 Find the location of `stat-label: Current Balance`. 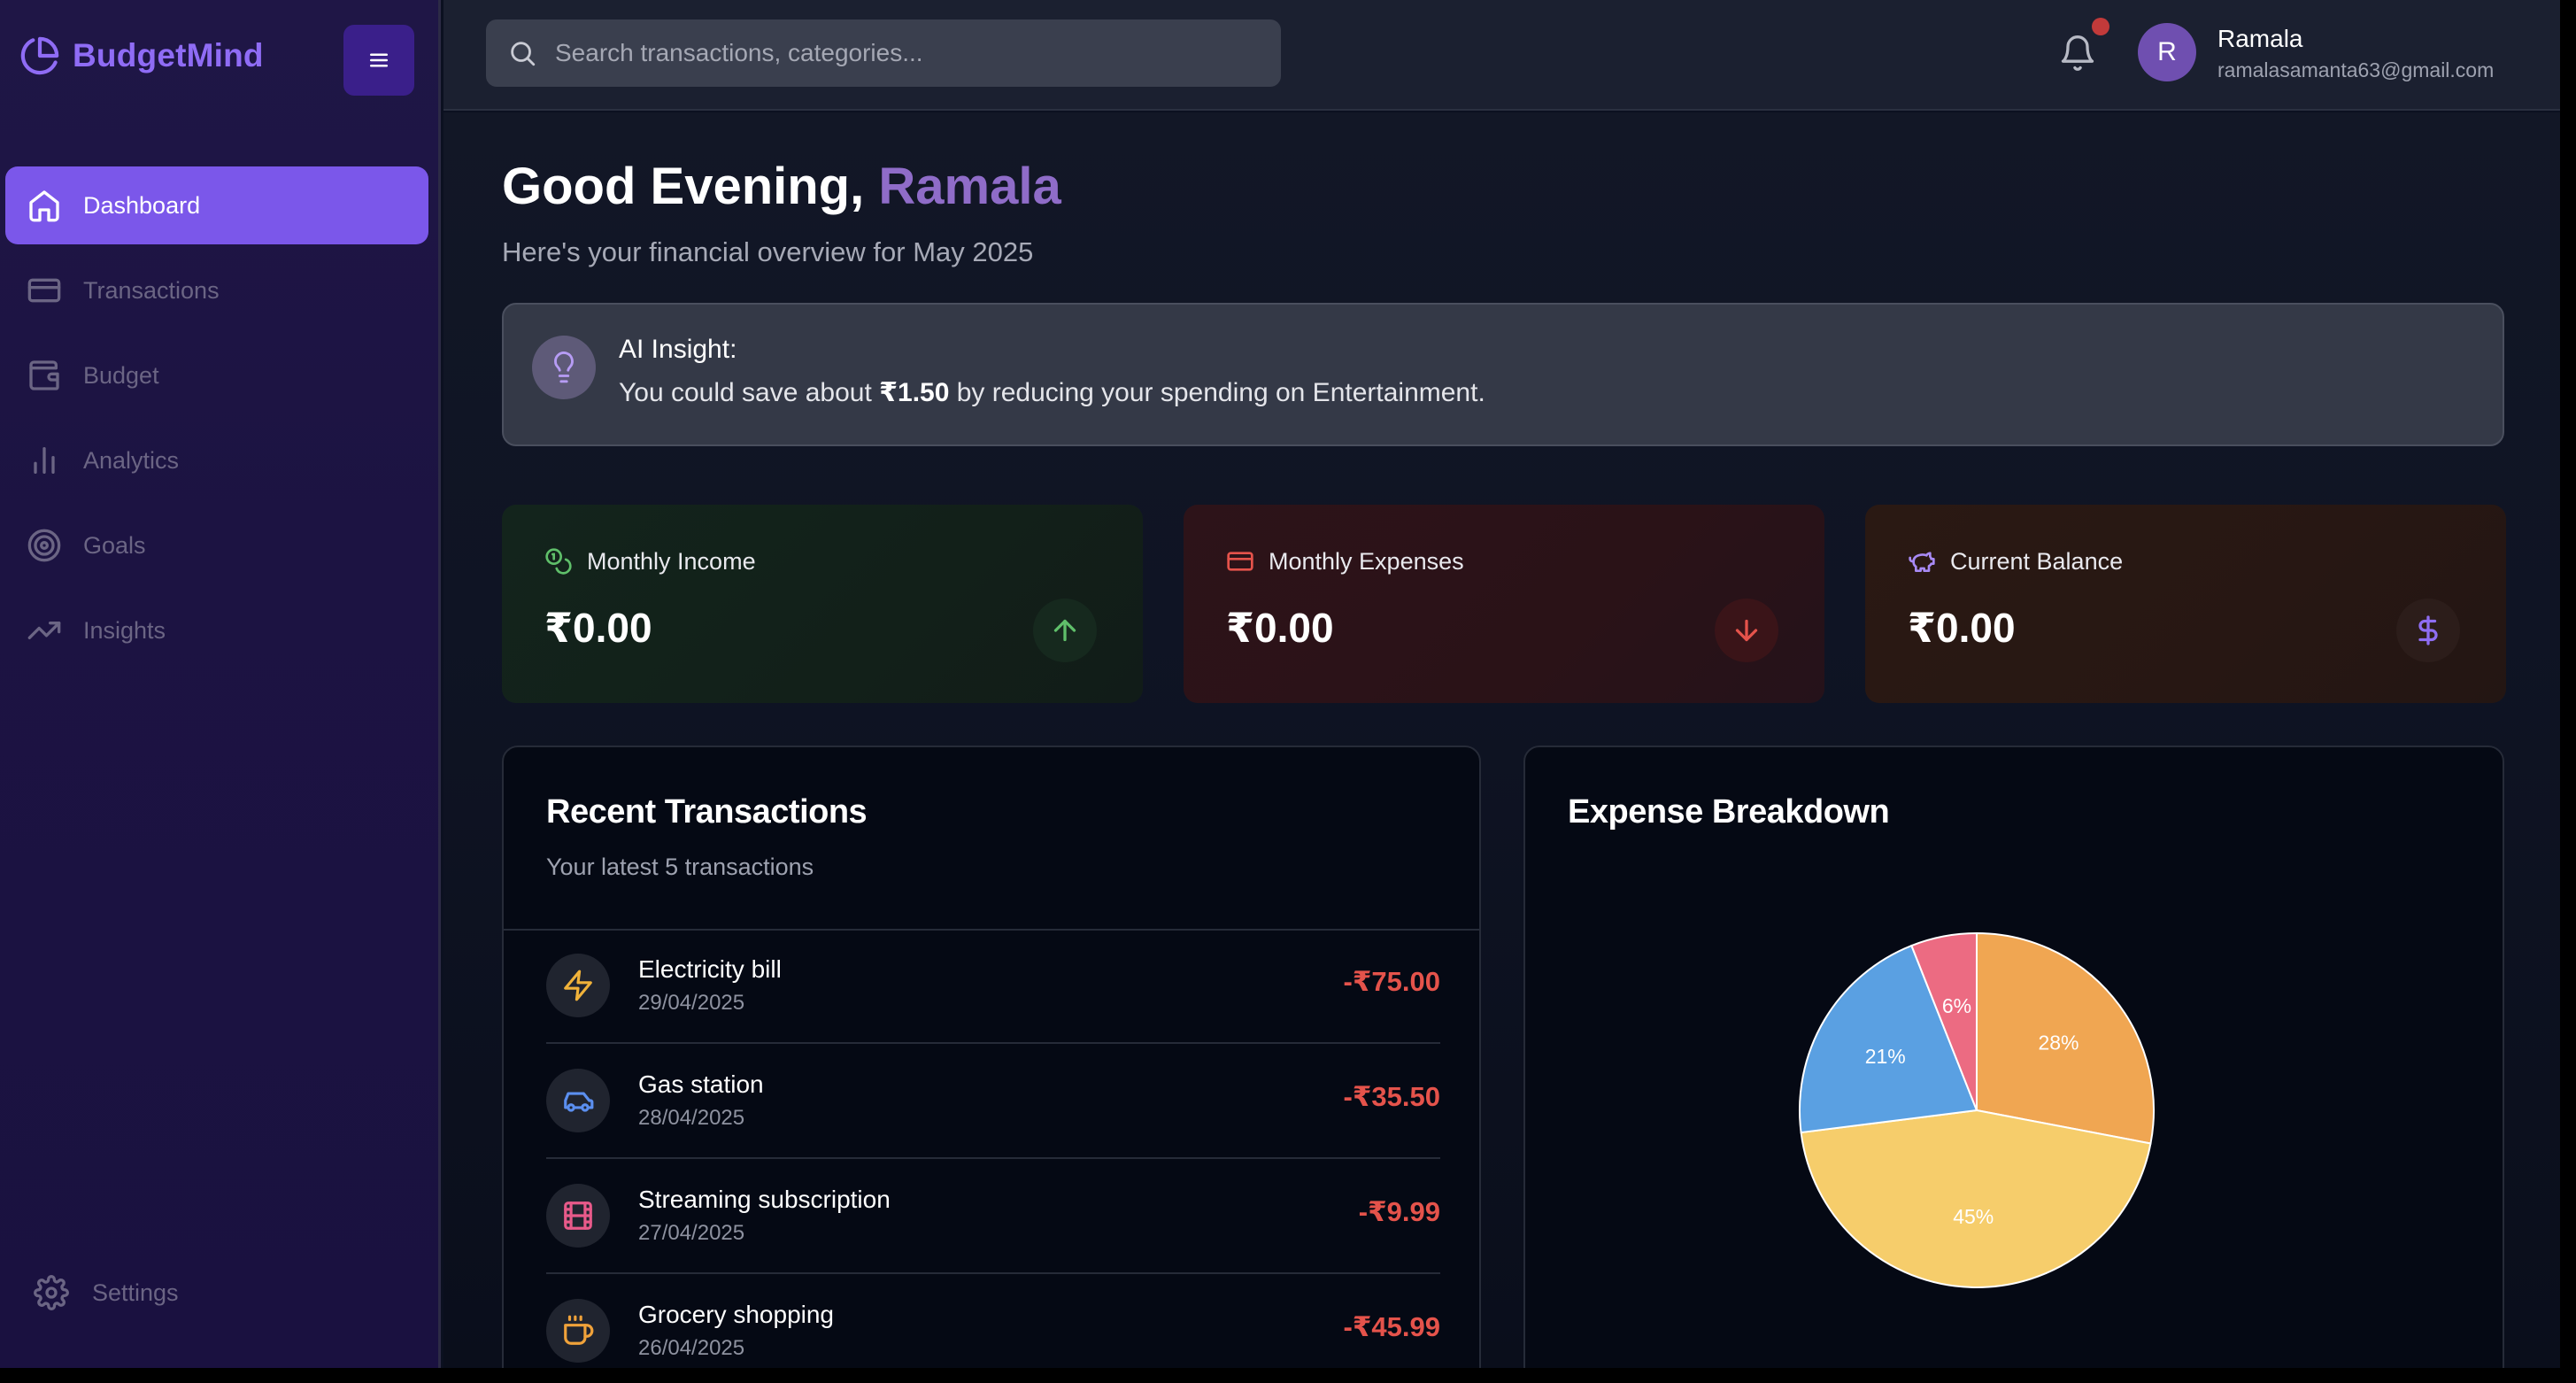

stat-label: Current Balance is located at coordinates (2015, 562).